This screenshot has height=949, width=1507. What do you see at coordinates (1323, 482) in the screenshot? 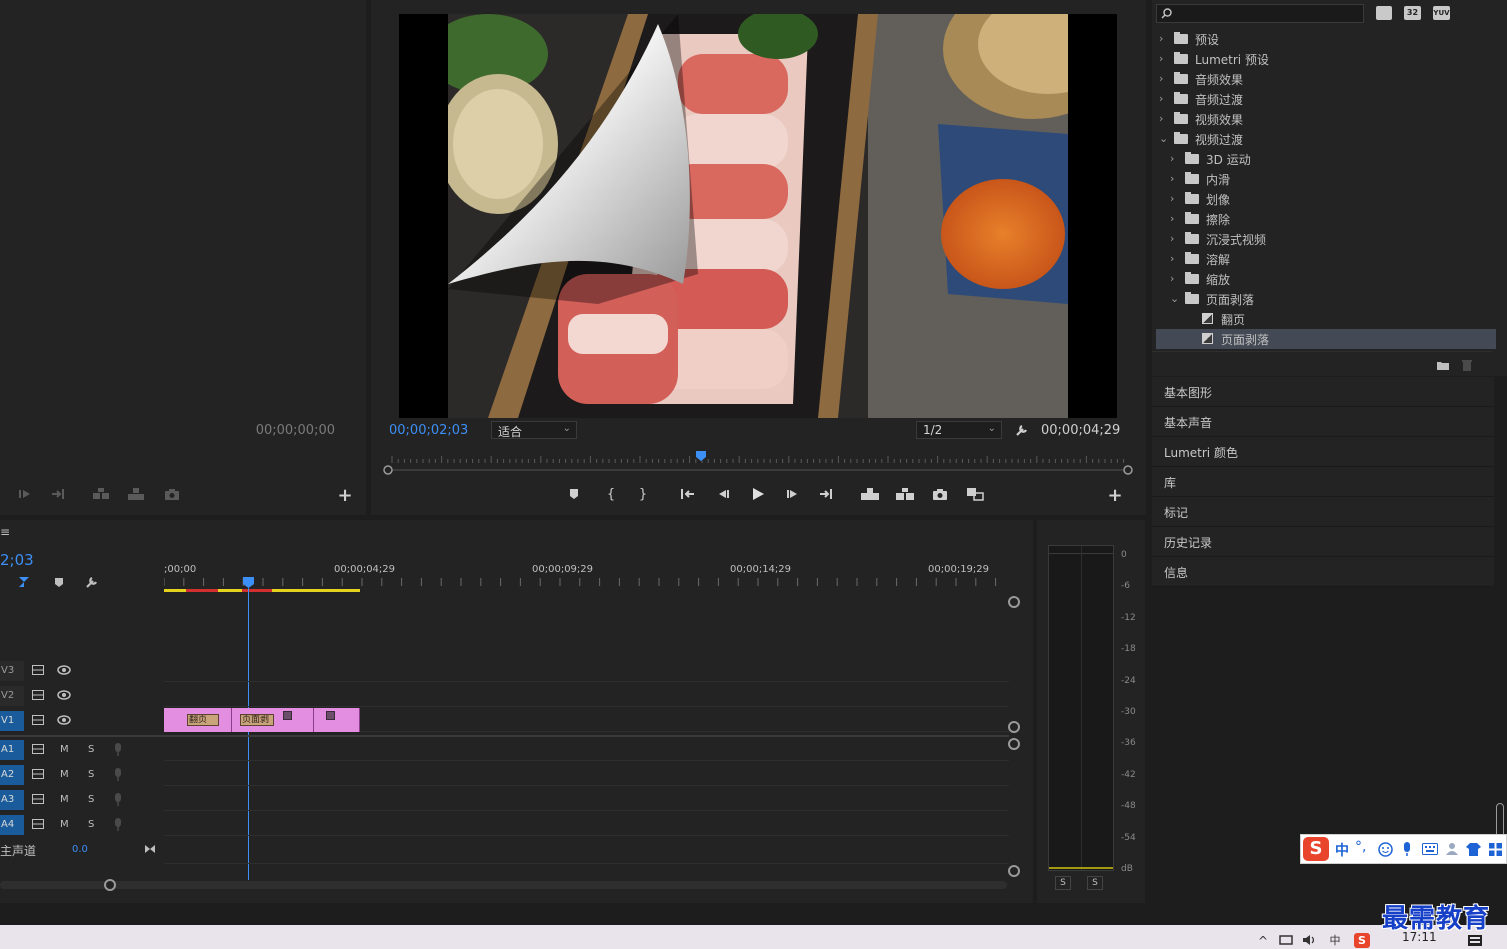
I see `panel-libraries: 库` at bounding box center [1323, 482].